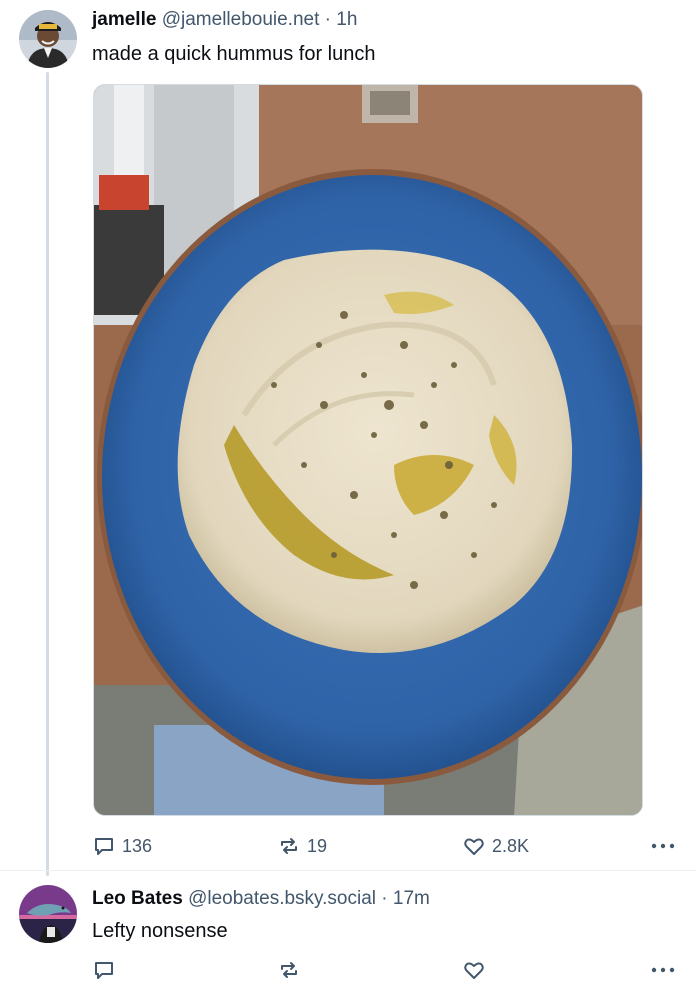 Image resolution: width=696 pixels, height=1000 pixels. I want to click on reply-button: 136, so click(122, 846).